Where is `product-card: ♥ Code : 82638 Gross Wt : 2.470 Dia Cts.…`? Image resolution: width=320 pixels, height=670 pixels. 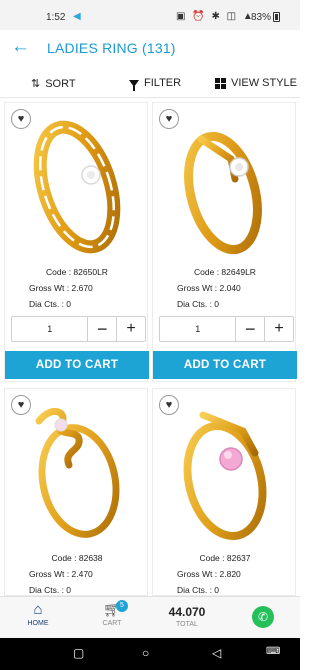
product-card: ♥ Code : 82638 Gross Wt : 2.470 Dia Cts.… is located at coordinates (76, 492).